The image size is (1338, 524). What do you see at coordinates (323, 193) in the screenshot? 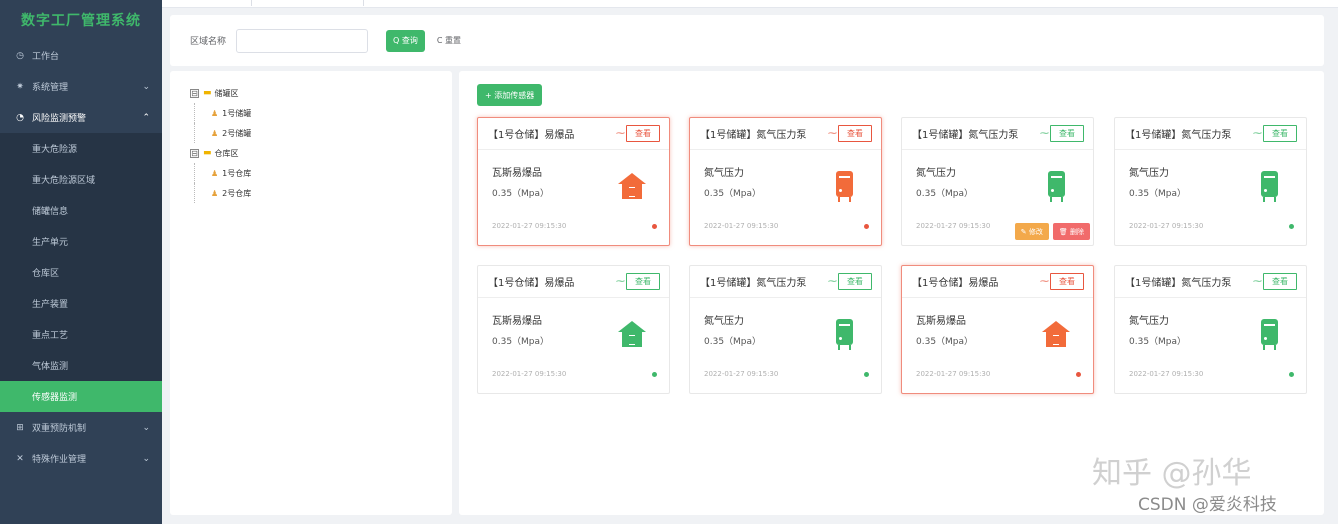
I see `tree-leaf: ♟ 2号仓库` at bounding box center [323, 193].